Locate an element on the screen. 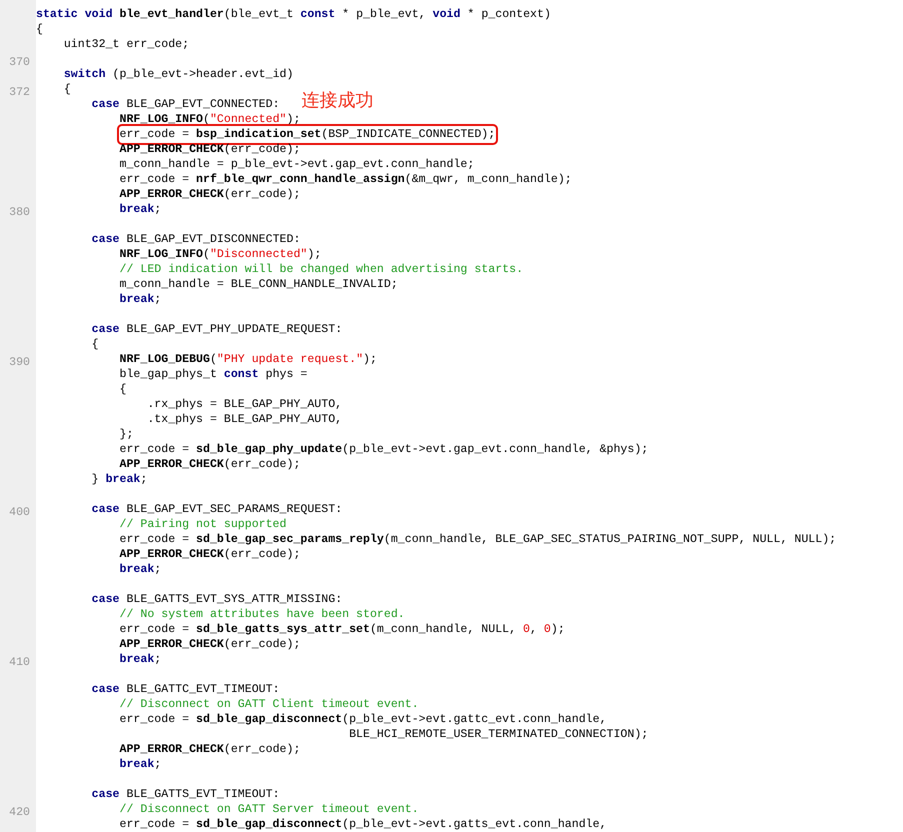 The height and width of the screenshot is (832, 903). line-number: 390 is located at coordinates (19, 362).